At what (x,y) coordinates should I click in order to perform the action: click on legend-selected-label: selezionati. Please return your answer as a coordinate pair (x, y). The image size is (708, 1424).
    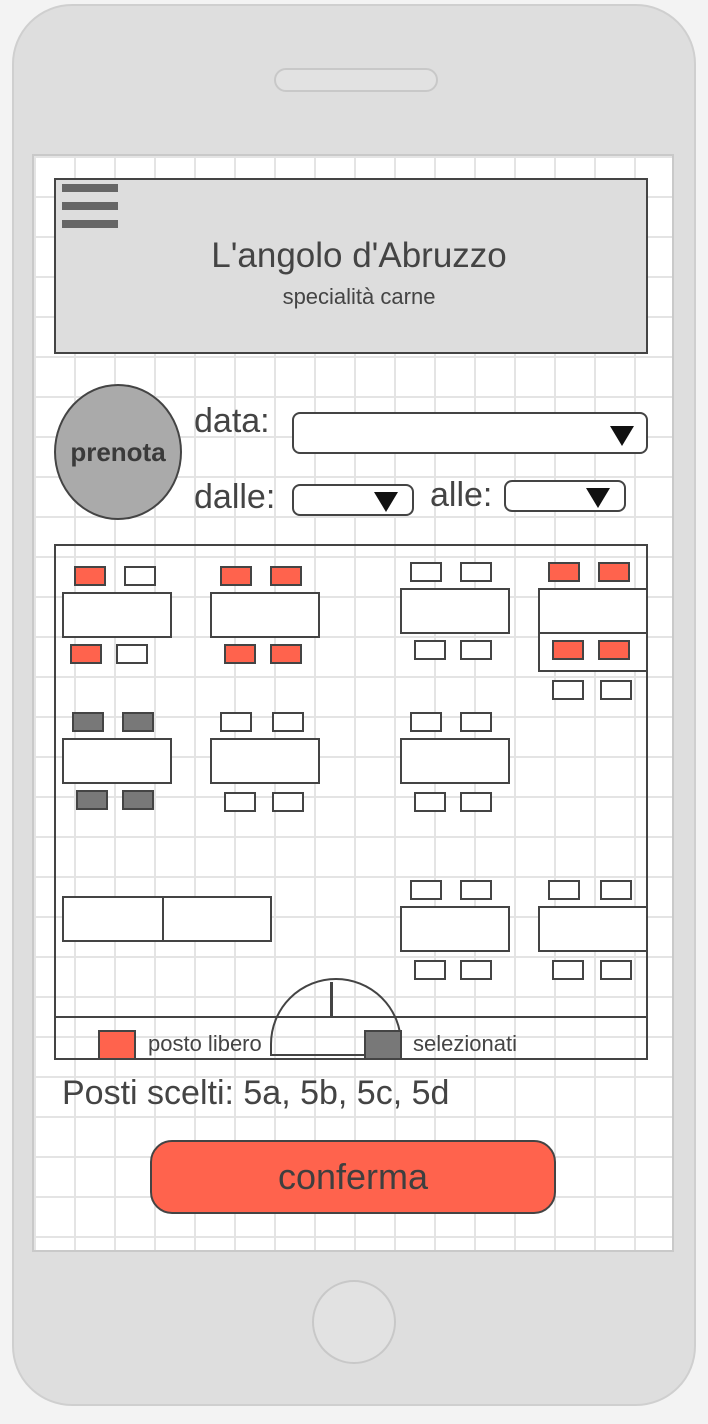
    Looking at the image, I should click on (465, 1043).